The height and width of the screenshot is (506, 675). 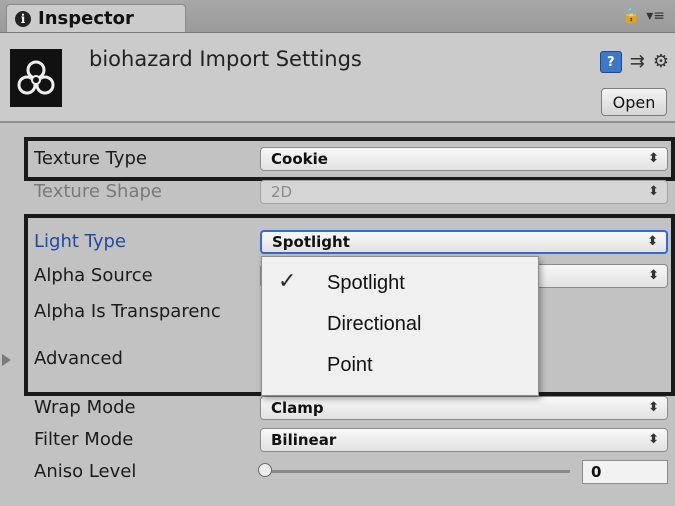 I want to click on light-type-value: Spotlight, so click(x=311, y=242).